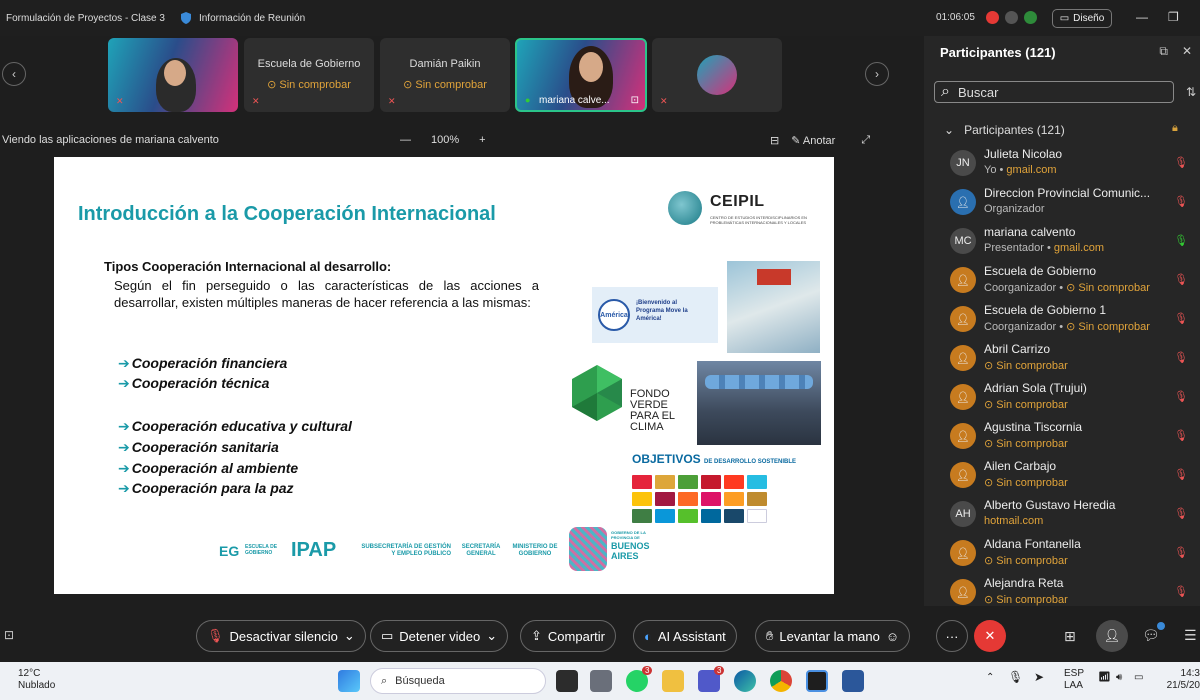 Image resolution: width=1200 pixels, height=700 pixels. I want to click on minimize-icon: —, so click(1142, 17).